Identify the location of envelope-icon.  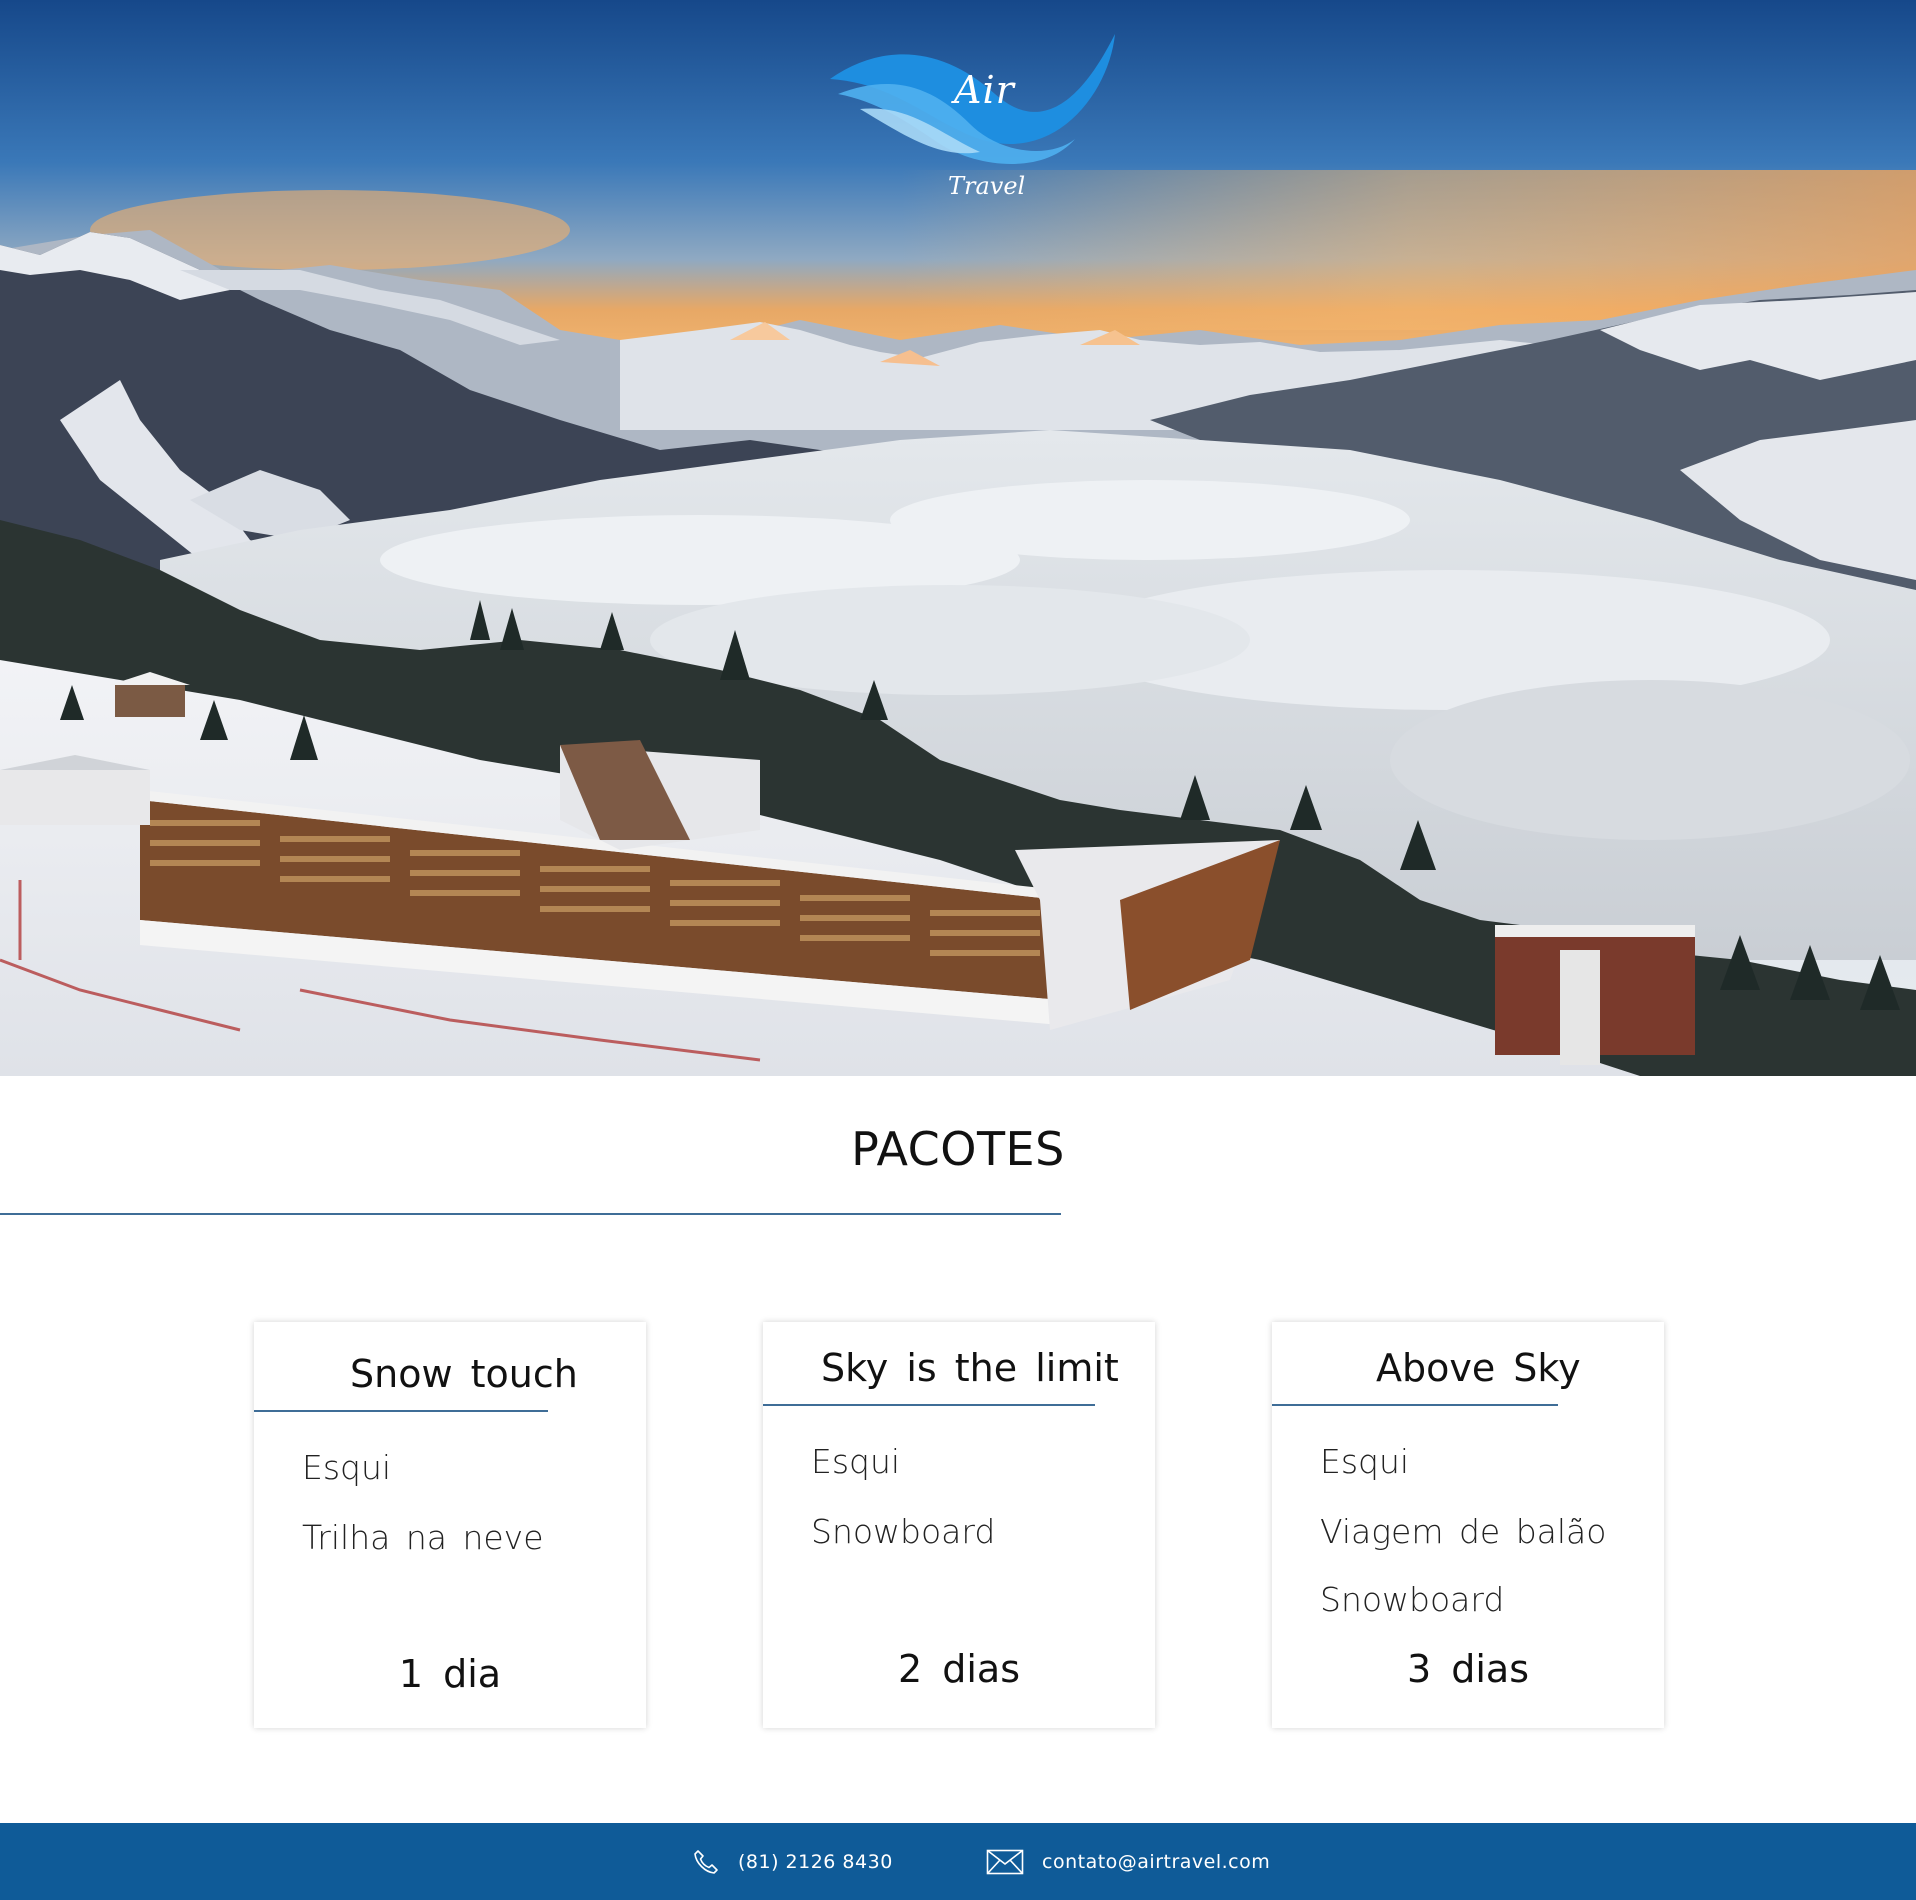
(1005, 1861).